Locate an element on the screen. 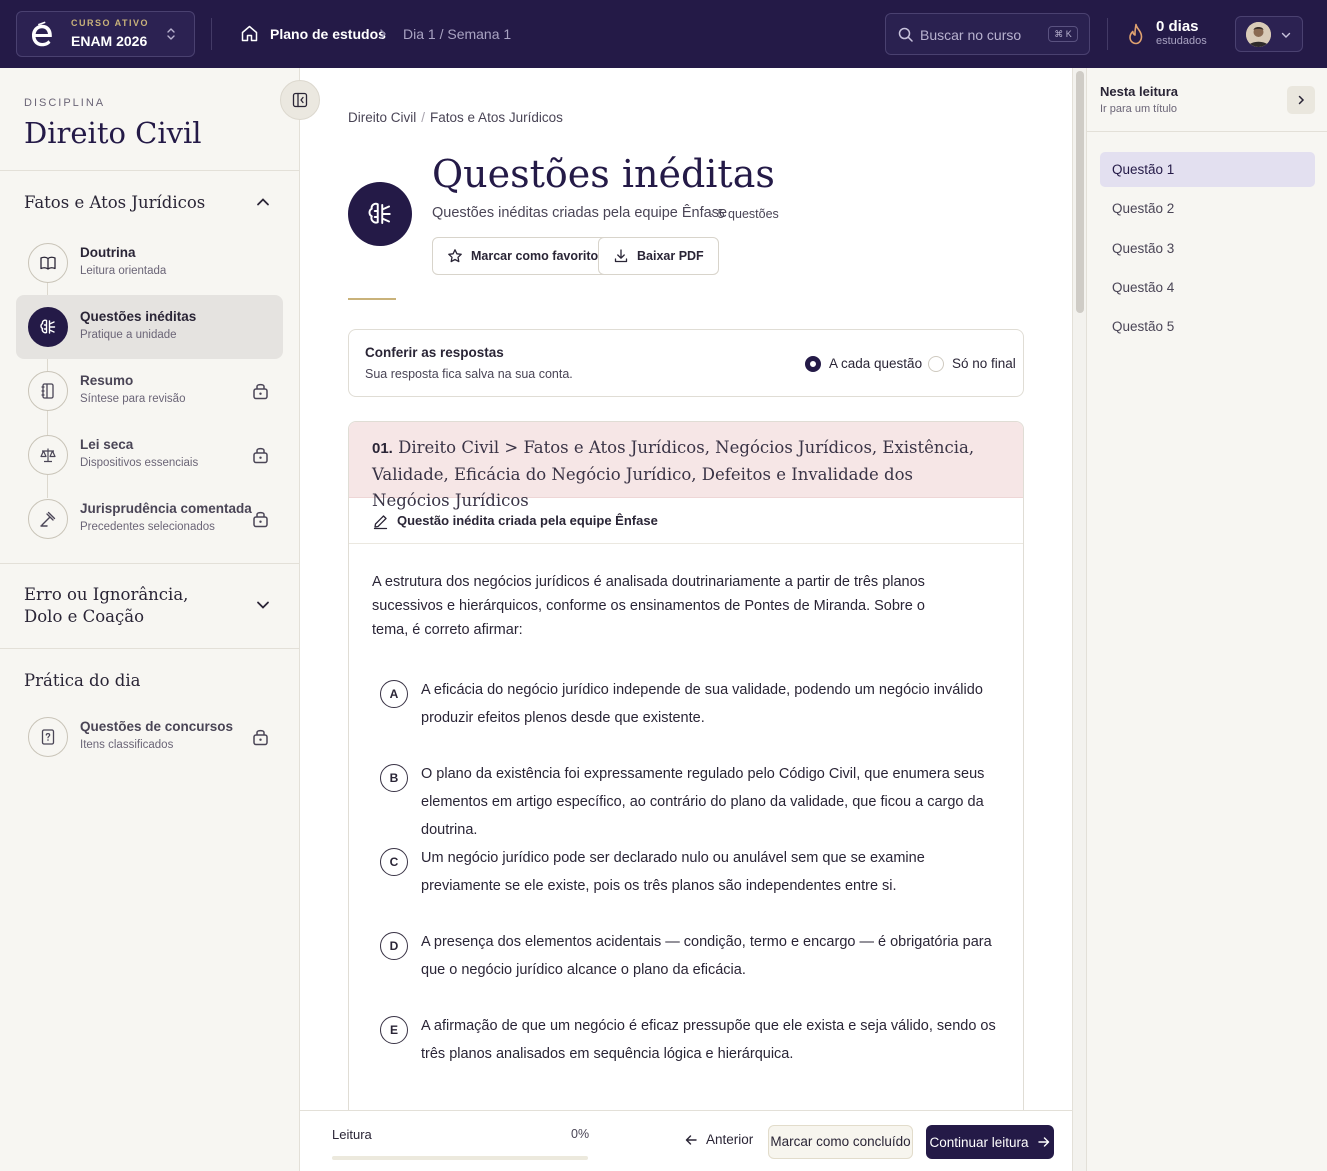 The height and width of the screenshot is (1171, 1327). favorite-button: Marcar como favorito is located at coordinates (523, 256).